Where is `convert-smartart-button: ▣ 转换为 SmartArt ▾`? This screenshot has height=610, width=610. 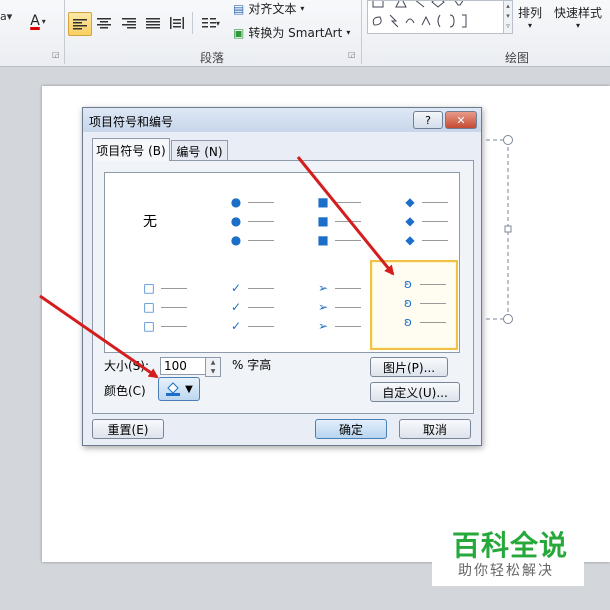 convert-smartart-button: ▣ 转换为 SmartArt ▾ is located at coordinates (291, 32).